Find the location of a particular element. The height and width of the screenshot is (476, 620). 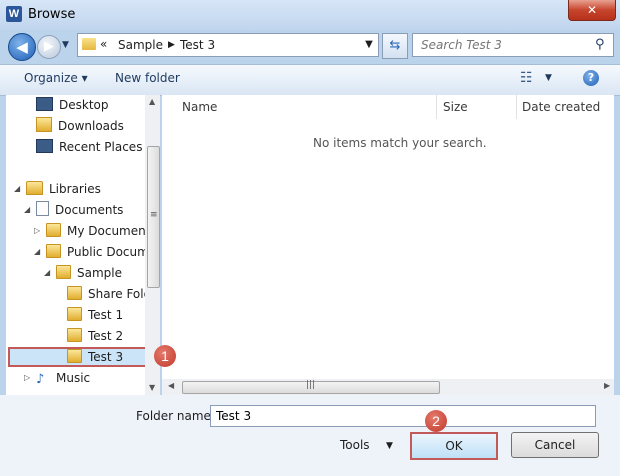

search-box: ⚲ is located at coordinates (513, 45).